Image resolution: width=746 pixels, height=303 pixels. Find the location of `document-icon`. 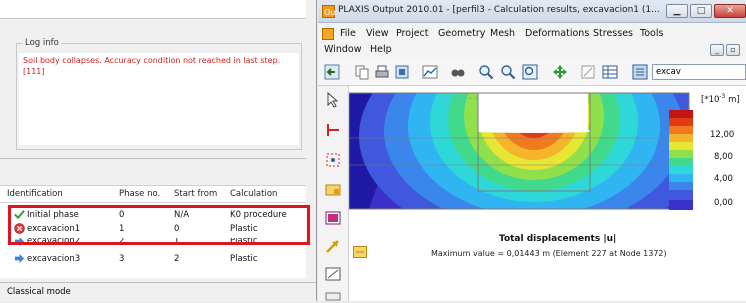

document-icon is located at coordinates (328, 34).